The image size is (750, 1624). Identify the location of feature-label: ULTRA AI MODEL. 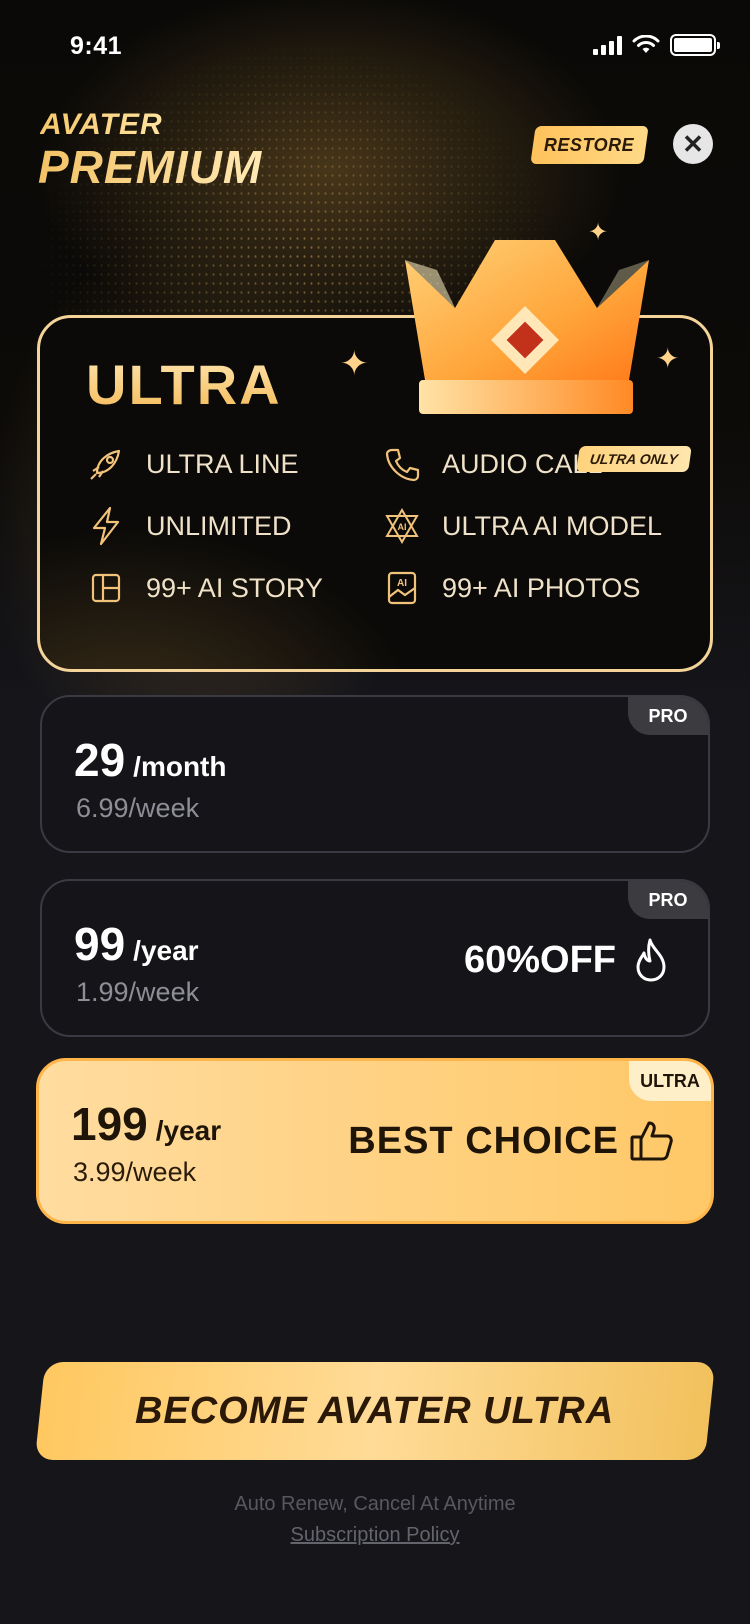
(552, 525).